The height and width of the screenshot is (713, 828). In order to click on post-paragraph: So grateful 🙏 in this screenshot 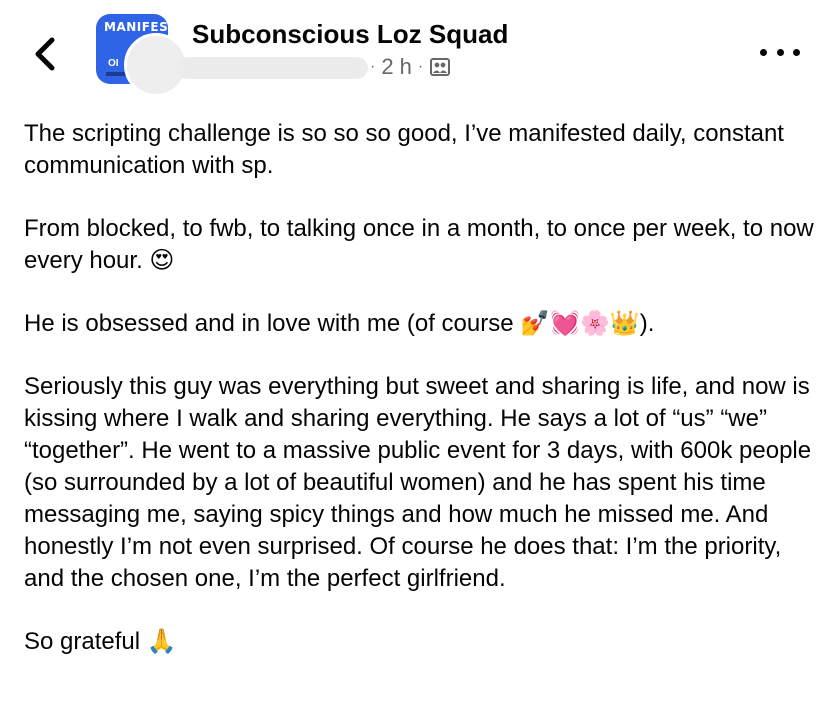, I will do `click(100, 641)`.